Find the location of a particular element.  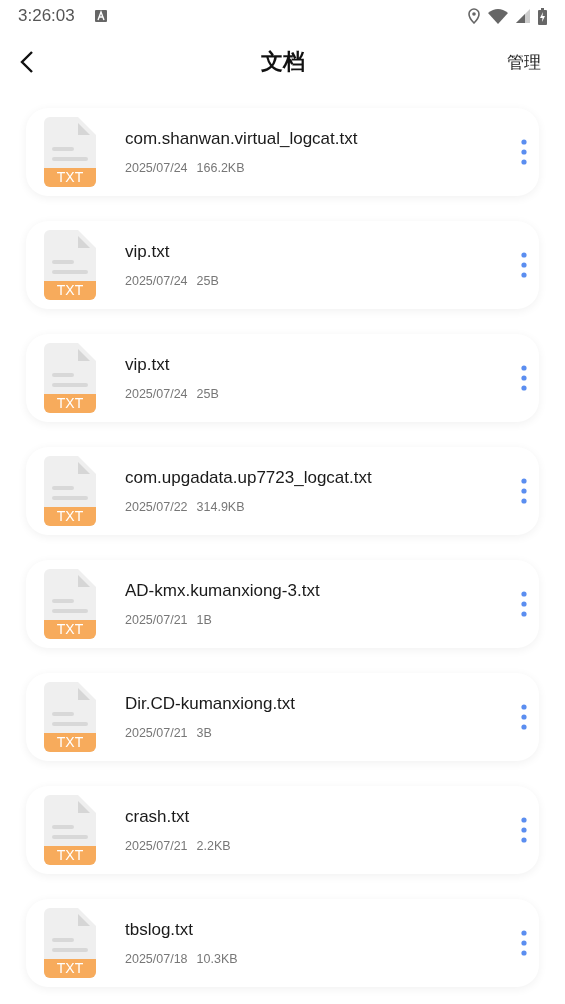

file-name: com.upgadata.up7723_logcat.txt is located at coordinates (249, 478).